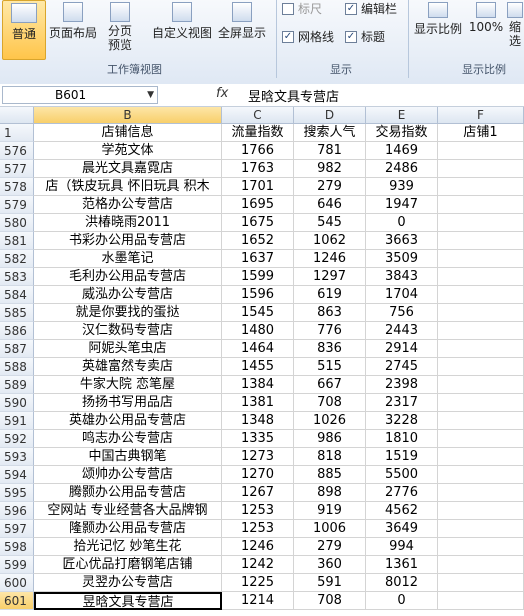 Image resolution: width=524 pixels, height=616 pixels. What do you see at coordinates (330, 331) in the screenshot?
I see `search-popularity-cell: 776` at bounding box center [330, 331].